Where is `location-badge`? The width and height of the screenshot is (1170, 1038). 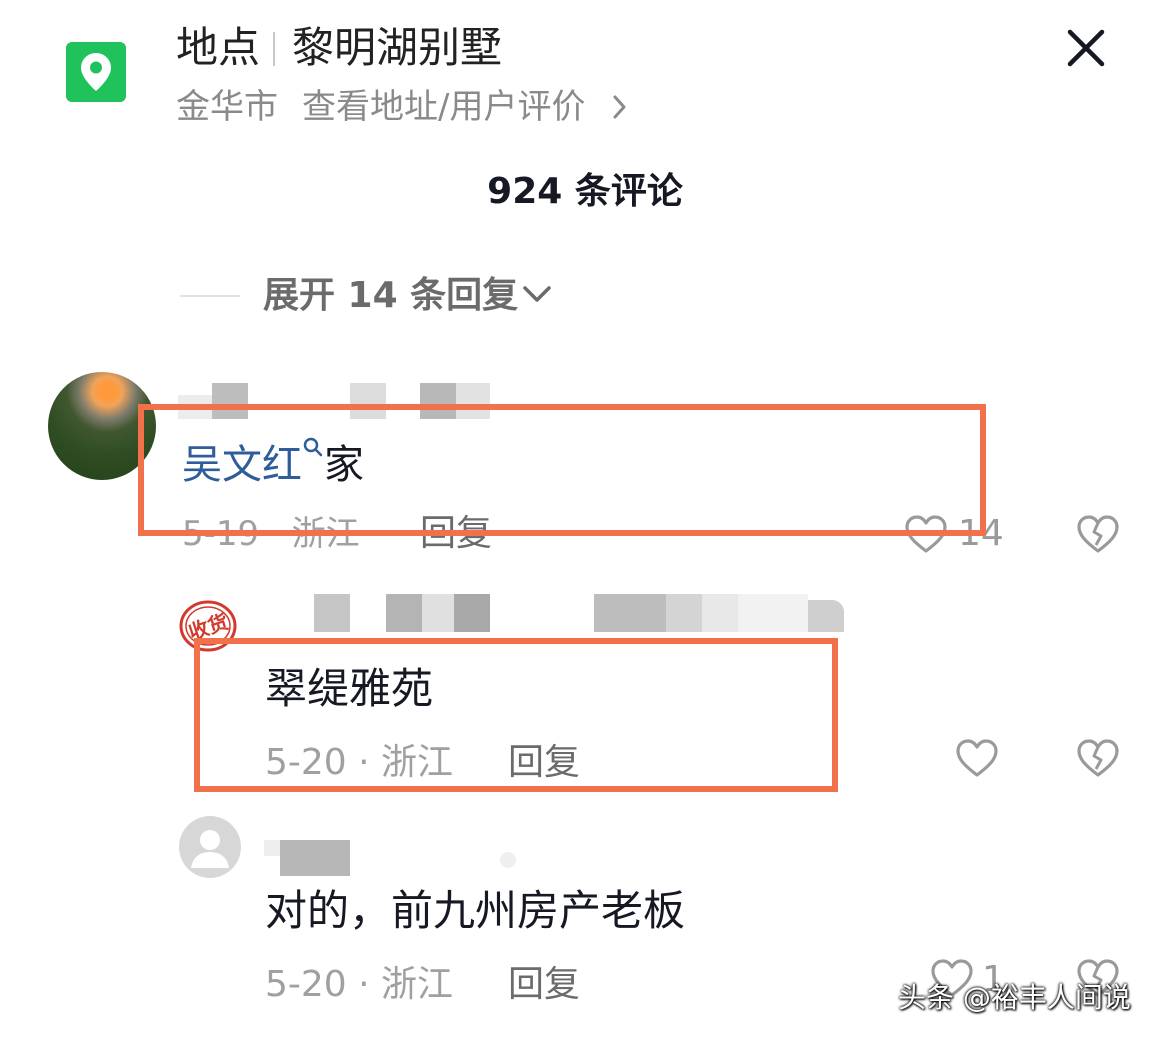
location-badge is located at coordinates (96, 72).